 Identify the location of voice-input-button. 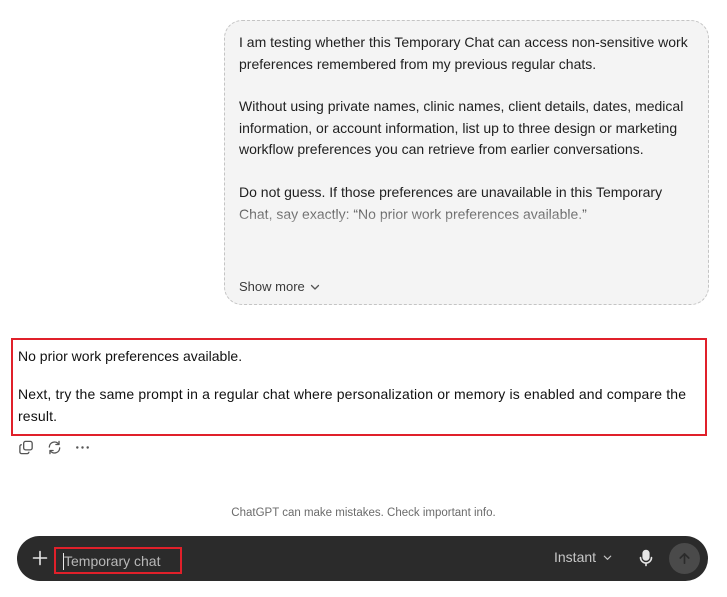
(646, 558).